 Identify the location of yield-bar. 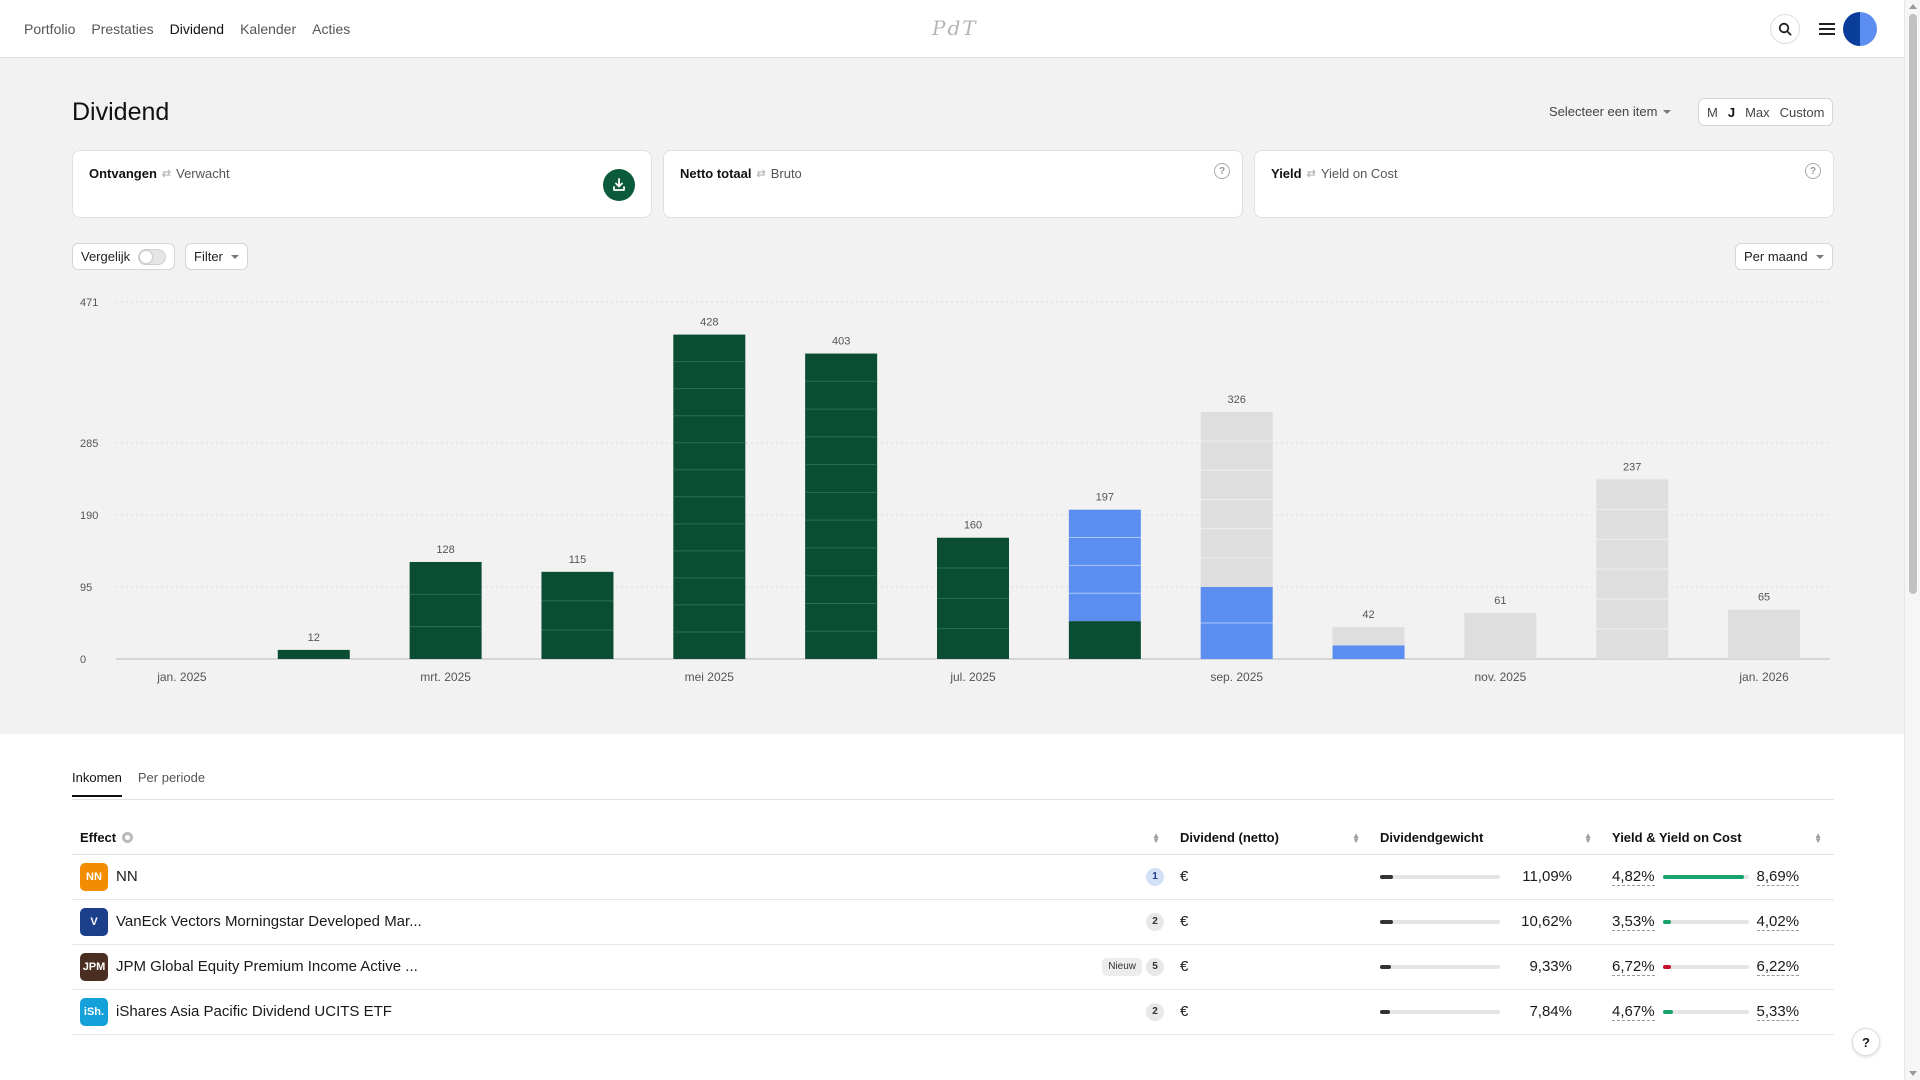
(1705, 921).